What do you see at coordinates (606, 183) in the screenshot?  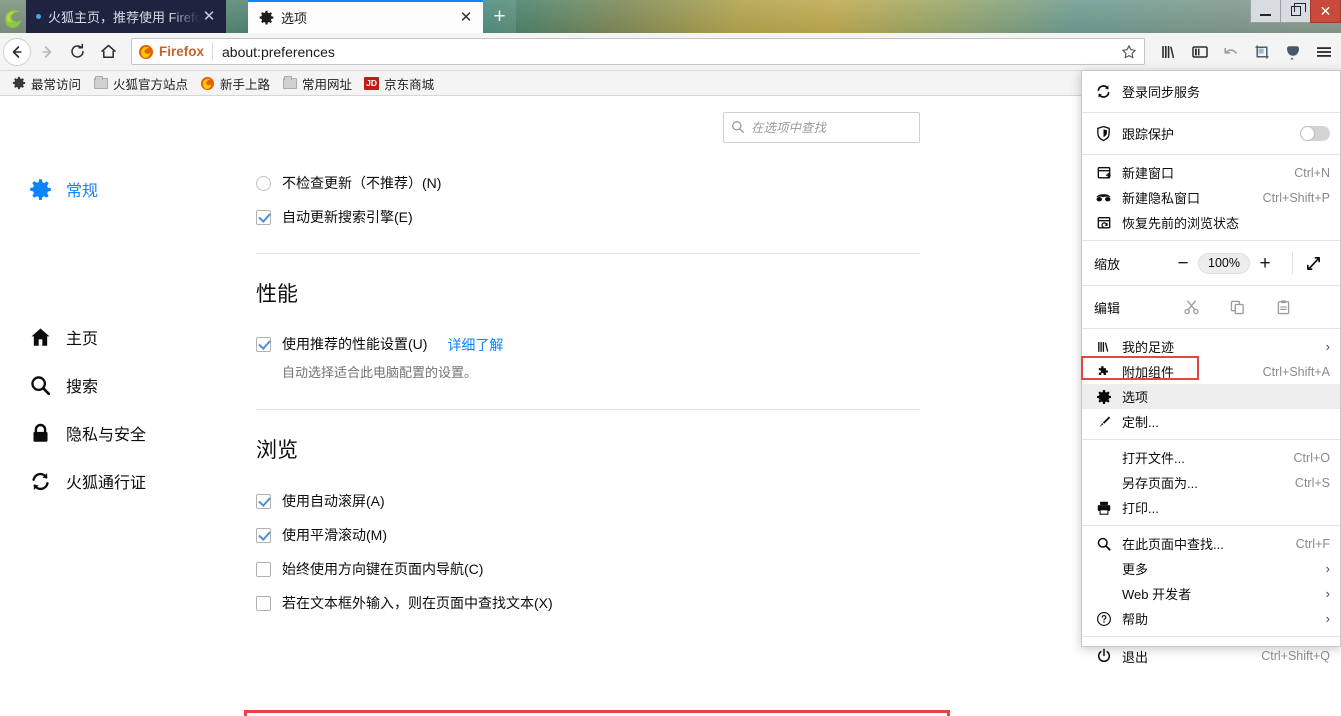 I see `update-option-row: 不检查更新（不推荐）(N)` at bounding box center [606, 183].